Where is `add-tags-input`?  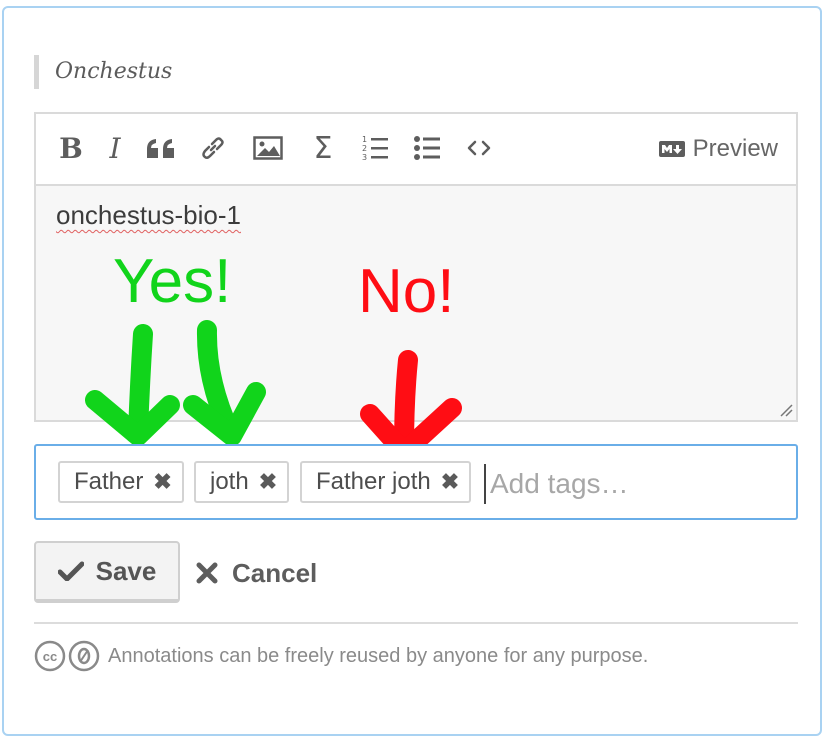 add-tags-input is located at coordinates (633, 484).